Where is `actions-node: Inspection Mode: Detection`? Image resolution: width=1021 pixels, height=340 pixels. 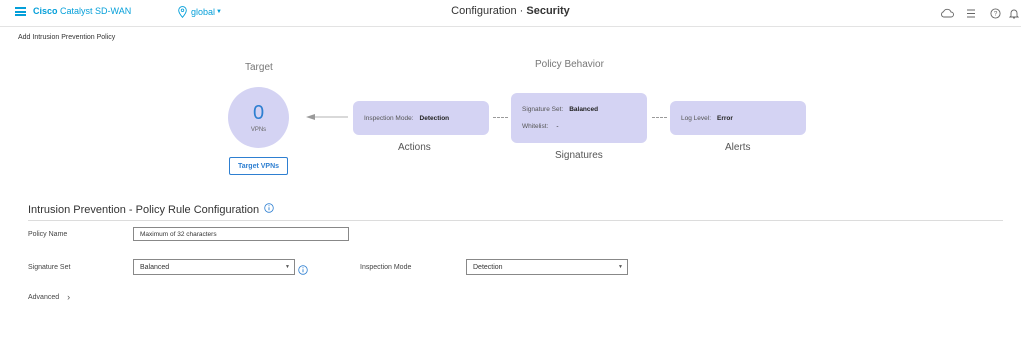
actions-node: Inspection Mode: Detection is located at coordinates (421, 118).